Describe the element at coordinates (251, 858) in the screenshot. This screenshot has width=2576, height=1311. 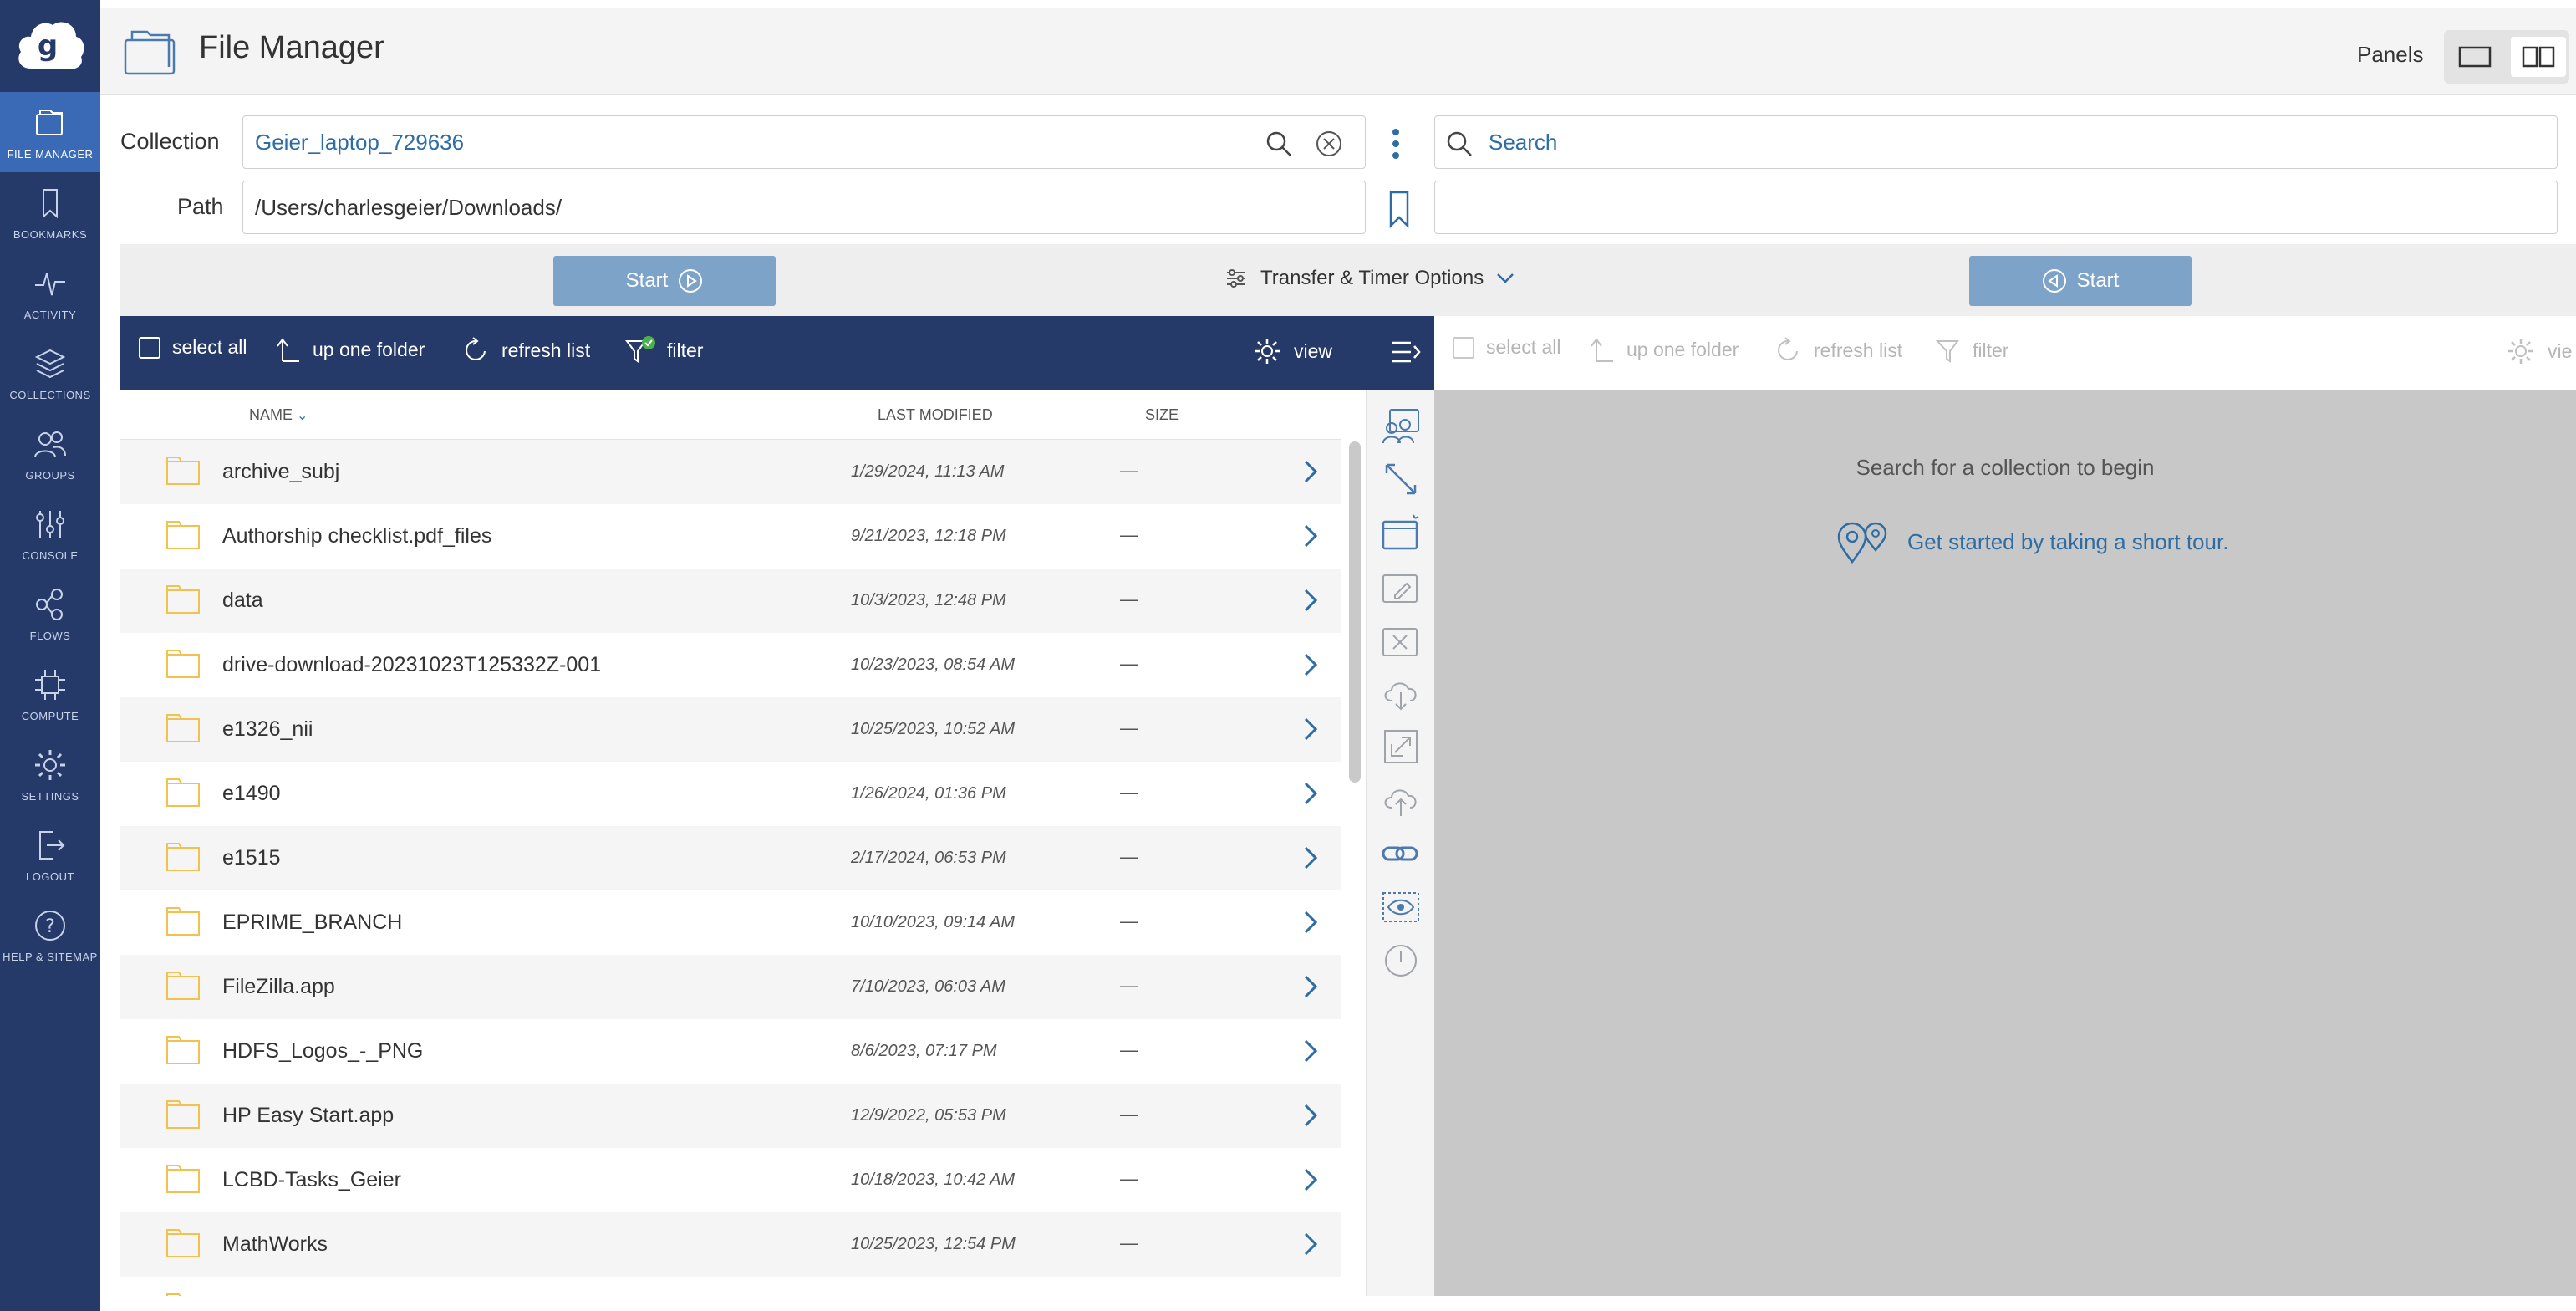
I see `file-name: e1515` at that location.